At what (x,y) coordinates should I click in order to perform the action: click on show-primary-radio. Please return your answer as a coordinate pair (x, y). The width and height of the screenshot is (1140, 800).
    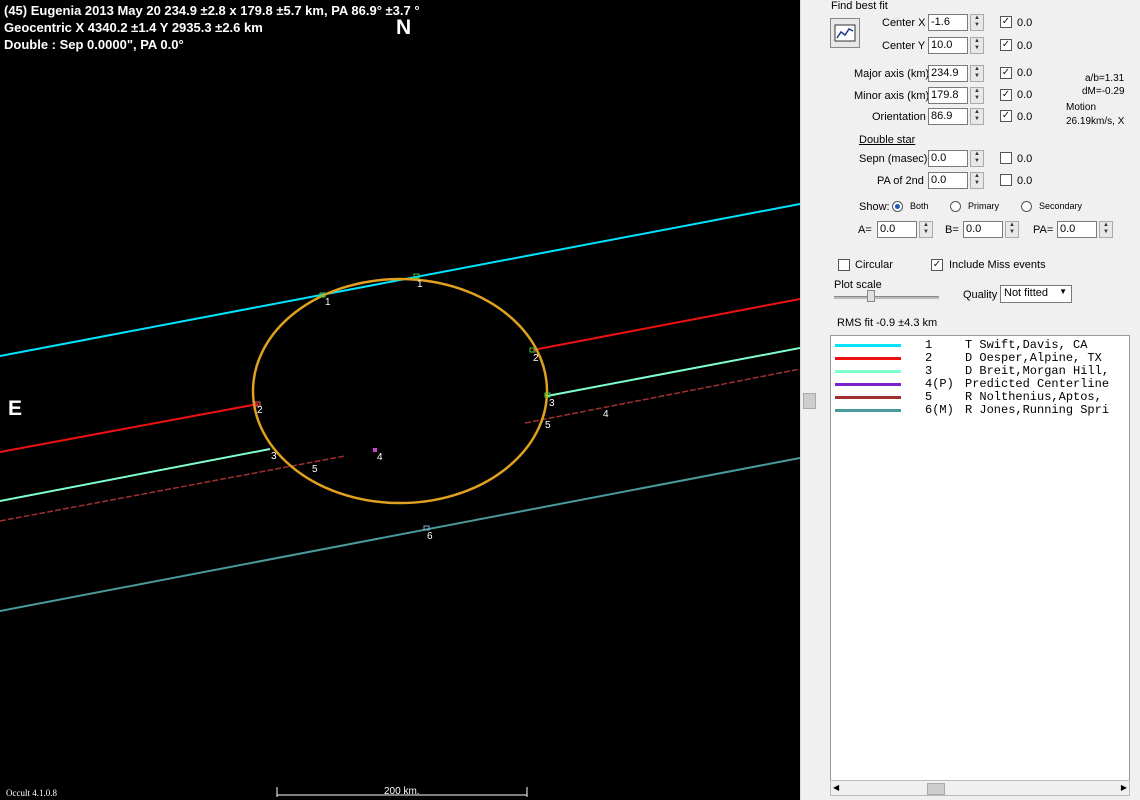
    Looking at the image, I should click on (955, 206).